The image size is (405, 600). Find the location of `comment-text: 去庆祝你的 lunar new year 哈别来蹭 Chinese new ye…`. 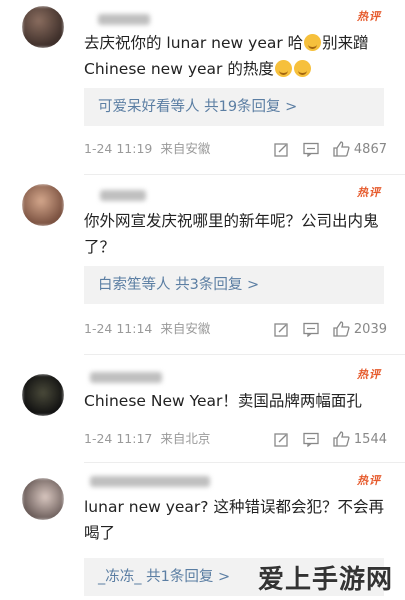

comment-text: 去庆祝你的 lunar new year 哈别来蹭 Chinese new ye… is located at coordinates (234, 56).